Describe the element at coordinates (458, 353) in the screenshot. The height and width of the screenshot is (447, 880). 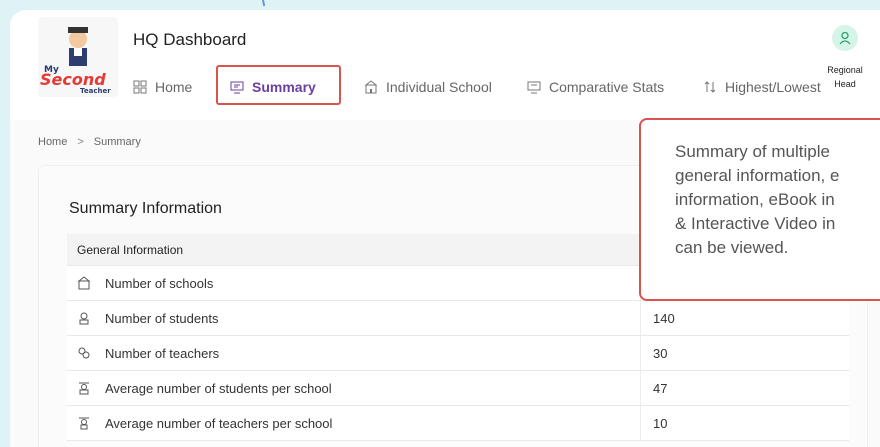
I see `table-row: Number of teachers 30` at that location.